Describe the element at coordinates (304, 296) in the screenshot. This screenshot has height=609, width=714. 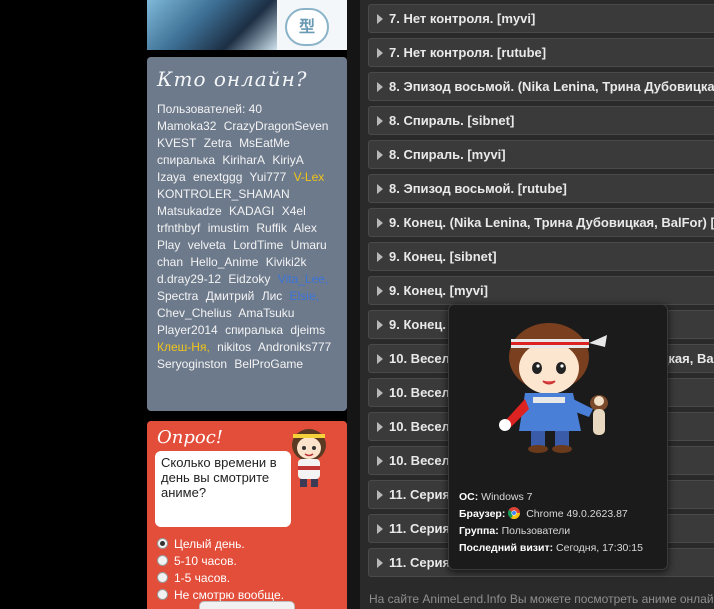
I see `online-user-link: Elsie,` at that location.